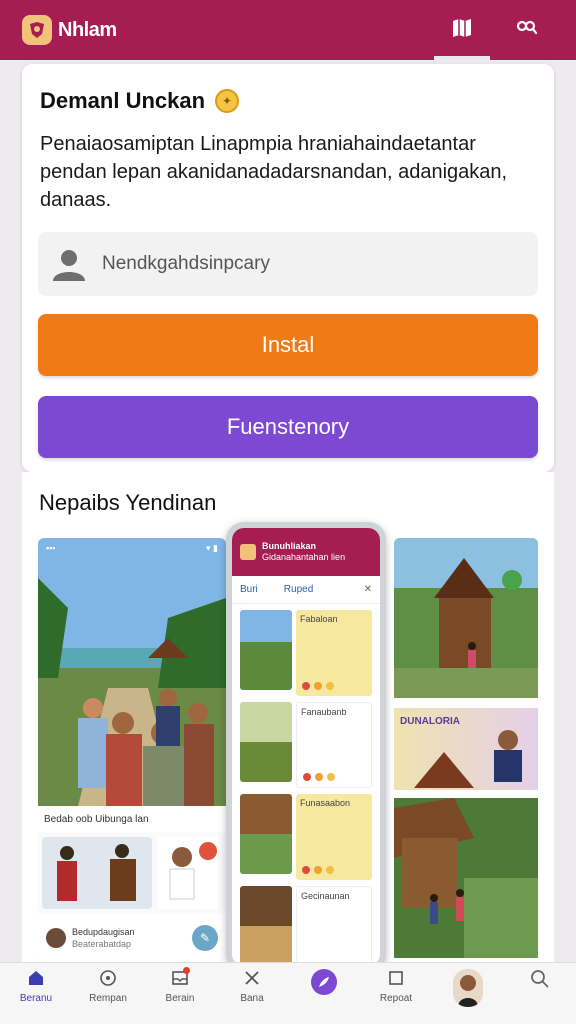 Image resolution: width=576 pixels, height=1024 pixels. I want to click on nav-report: Repoat, so click(396, 993).